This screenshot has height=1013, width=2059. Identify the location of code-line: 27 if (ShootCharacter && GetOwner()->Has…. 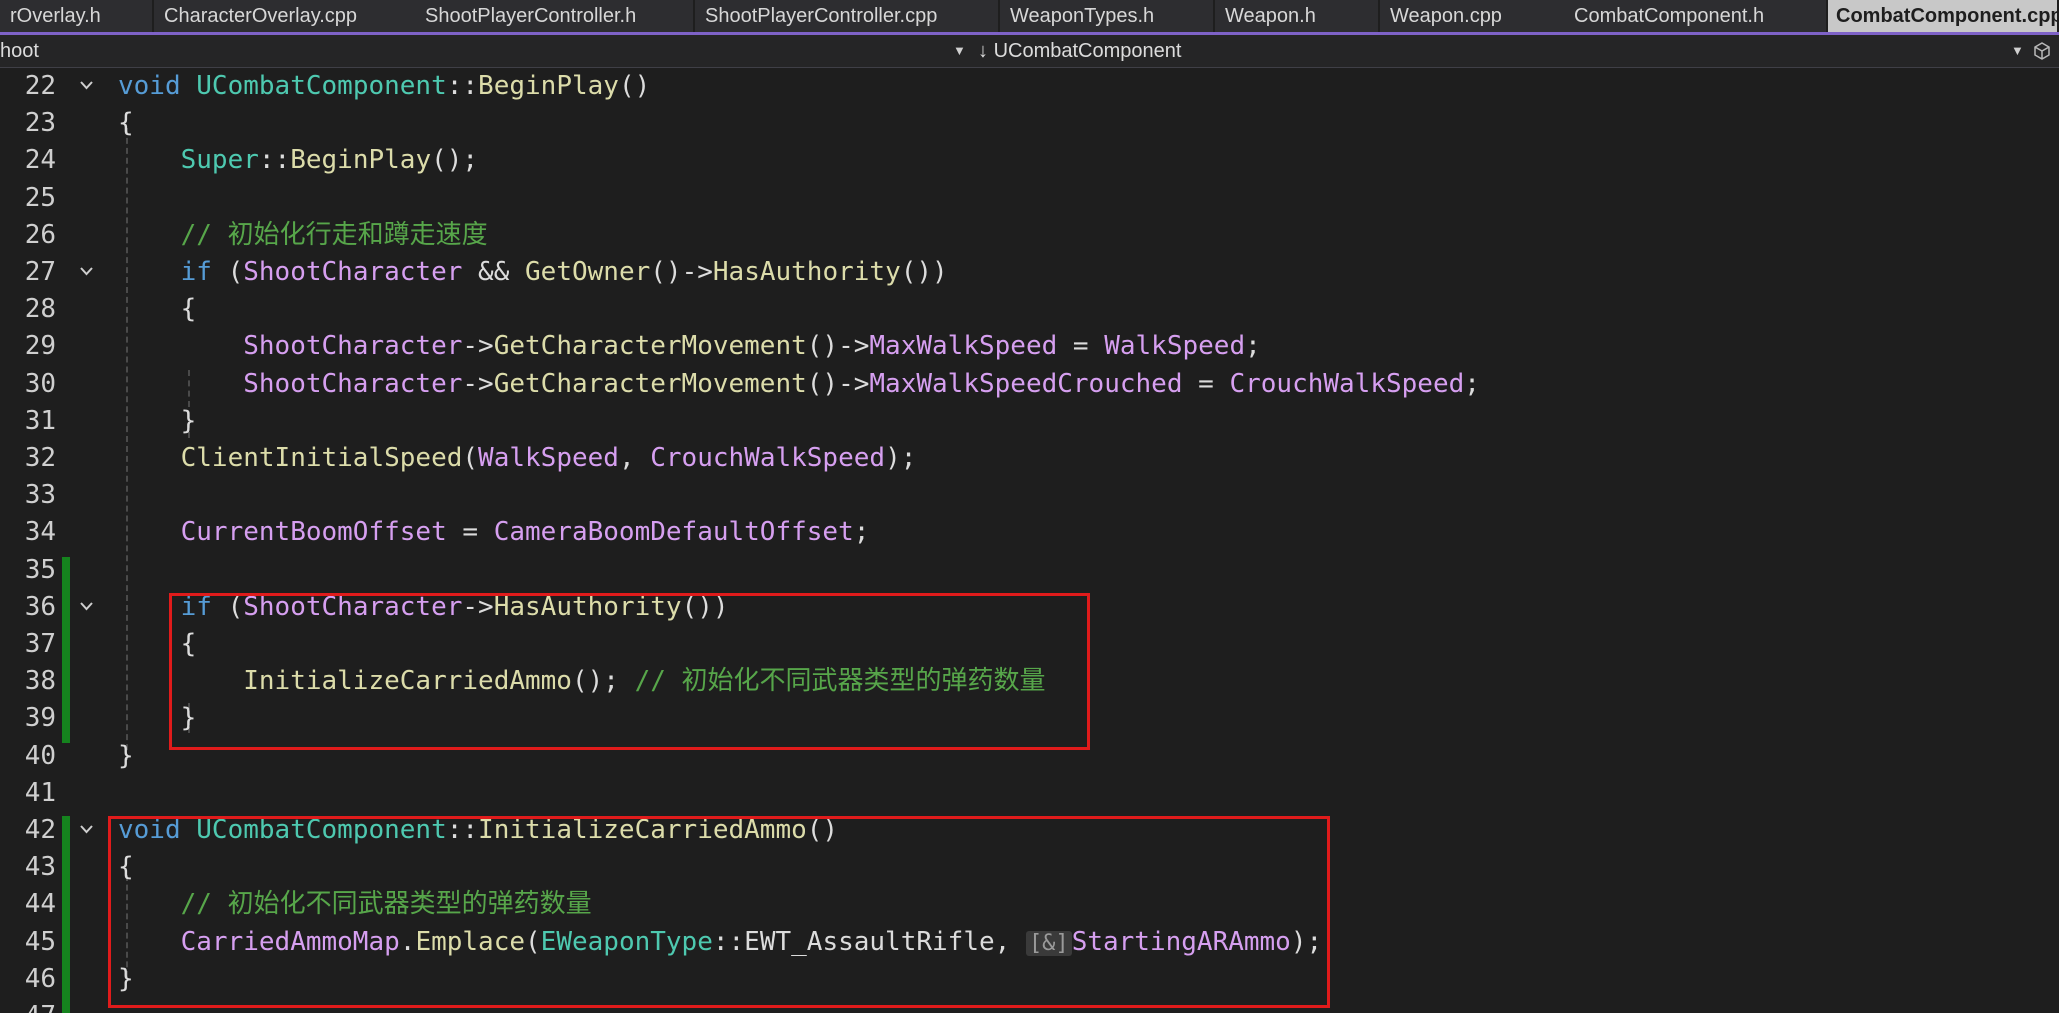
(1029, 272).